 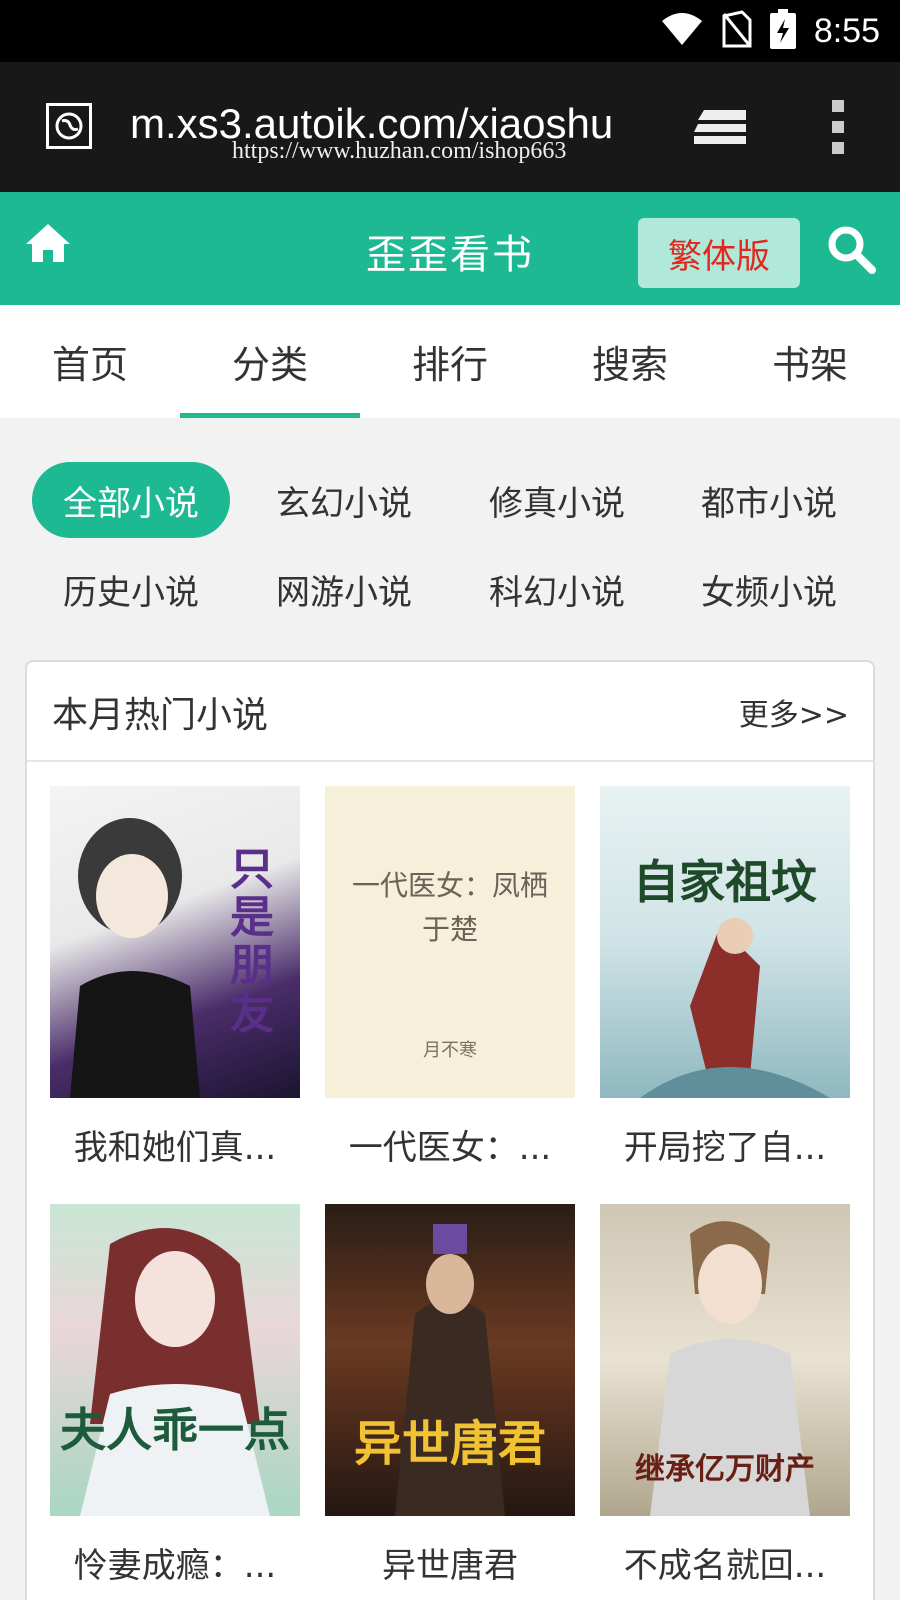 I want to click on category-xiuzhen: 修真小说, so click(x=557, y=500).